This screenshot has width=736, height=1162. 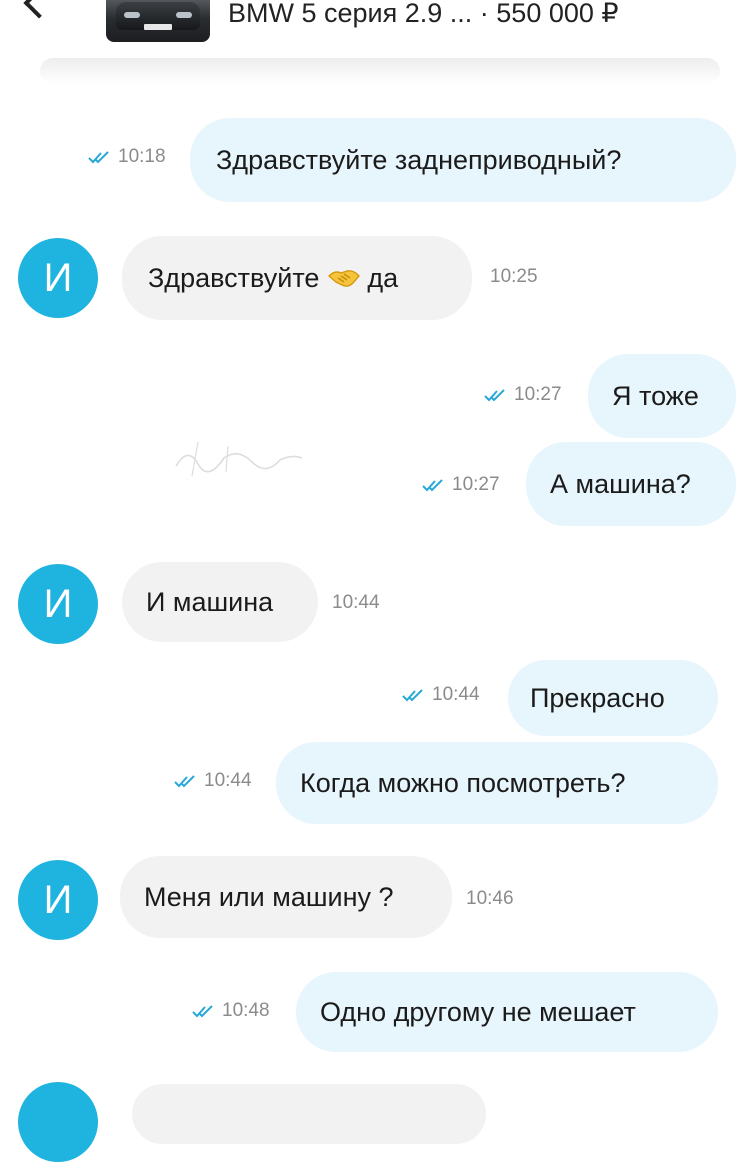 I want to click on outgoing-message: Когда можно посмотреть?, so click(x=497, y=783).